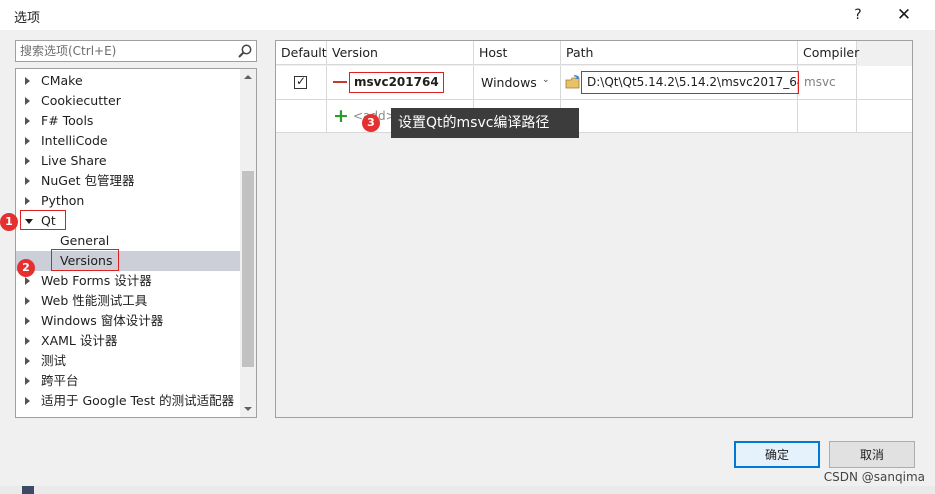  I want to click on cancel-button: 取消, so click(872, 454).